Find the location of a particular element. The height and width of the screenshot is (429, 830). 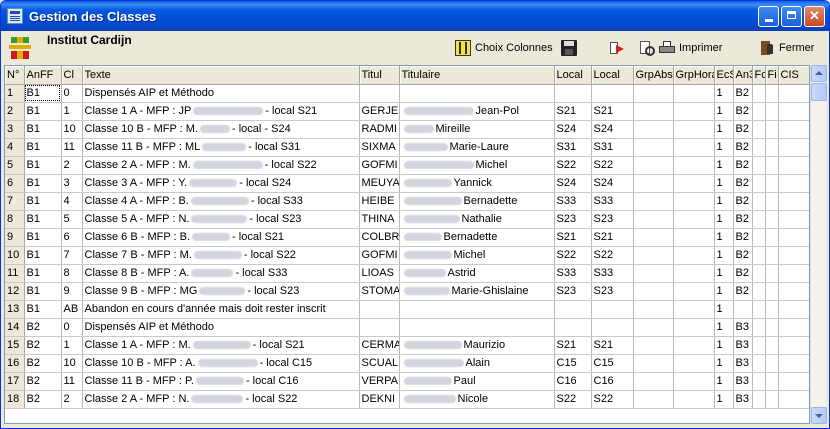

cell-titul: GOFMI is located at coordinates (379, 165).